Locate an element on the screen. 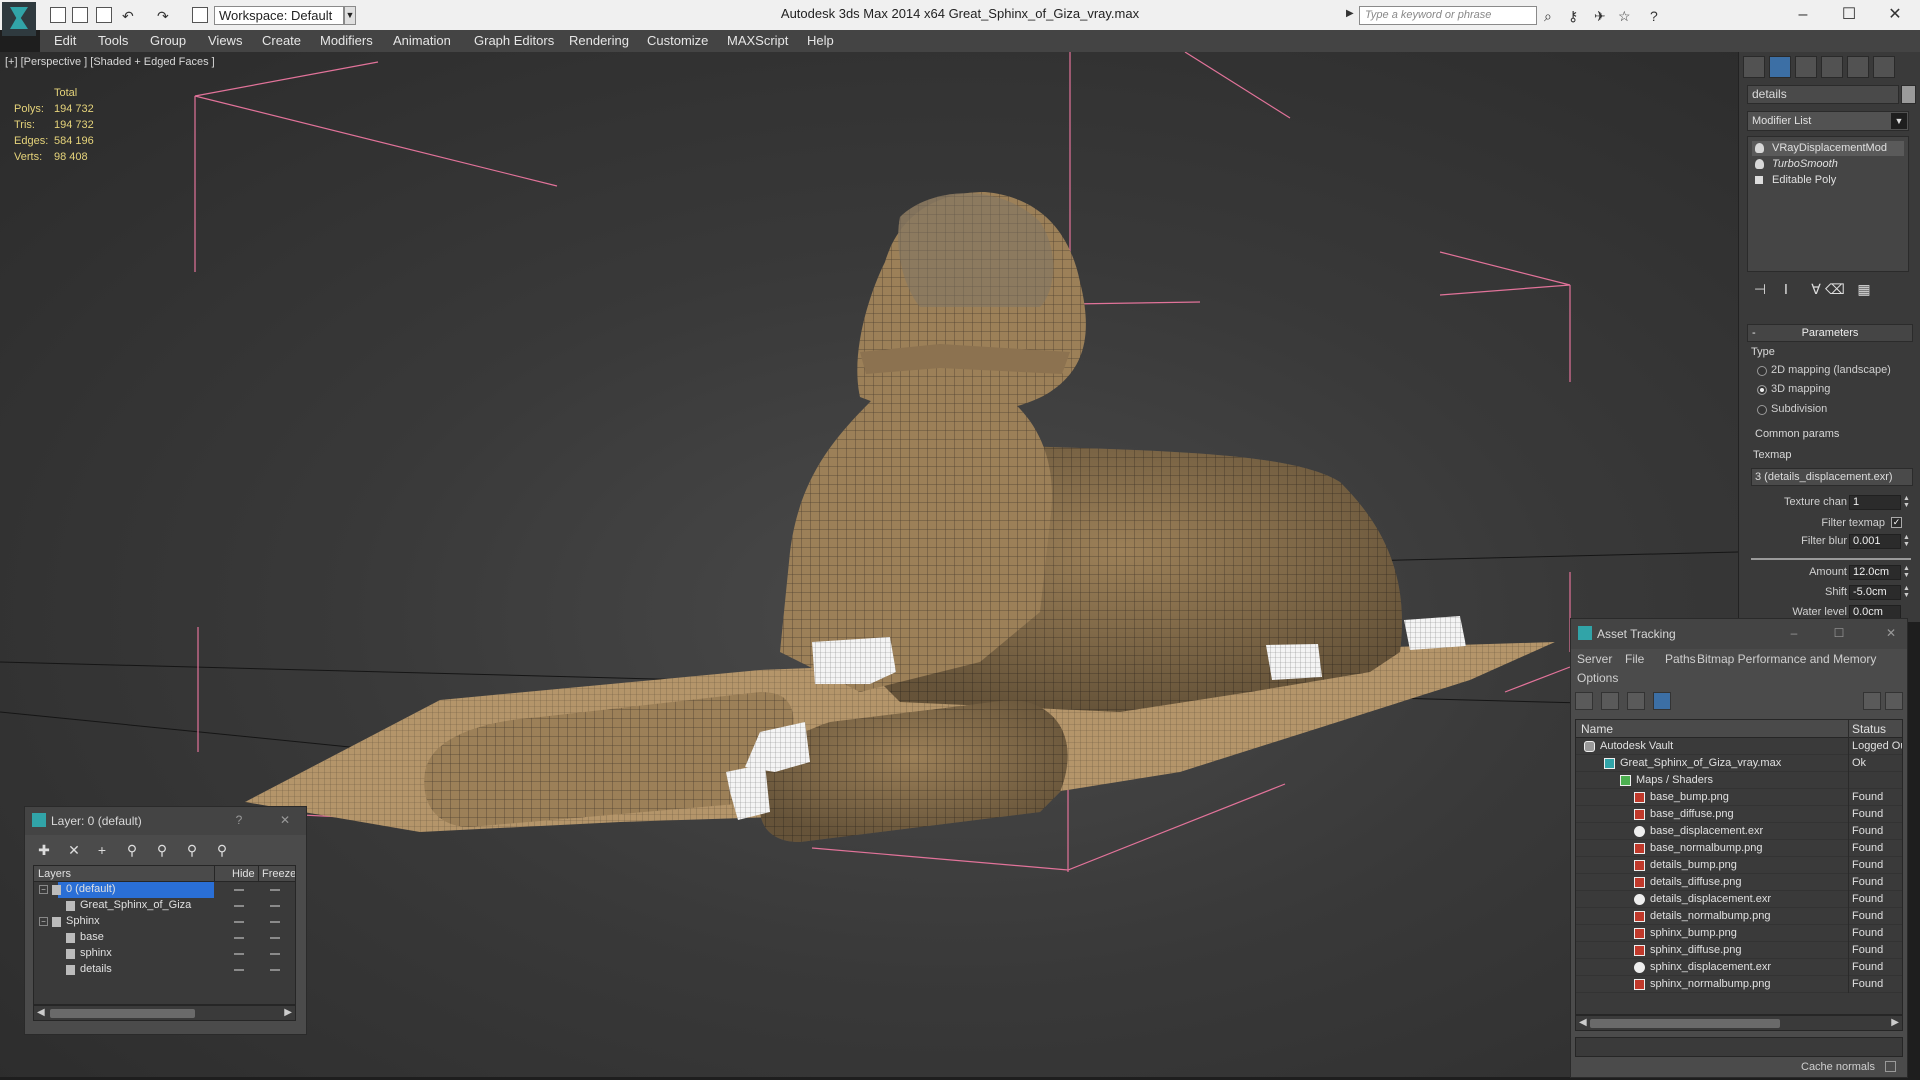 The height and width of the screenshot is (1080, 1920). menu-tools: Tools is located at coordinates (113, 40).